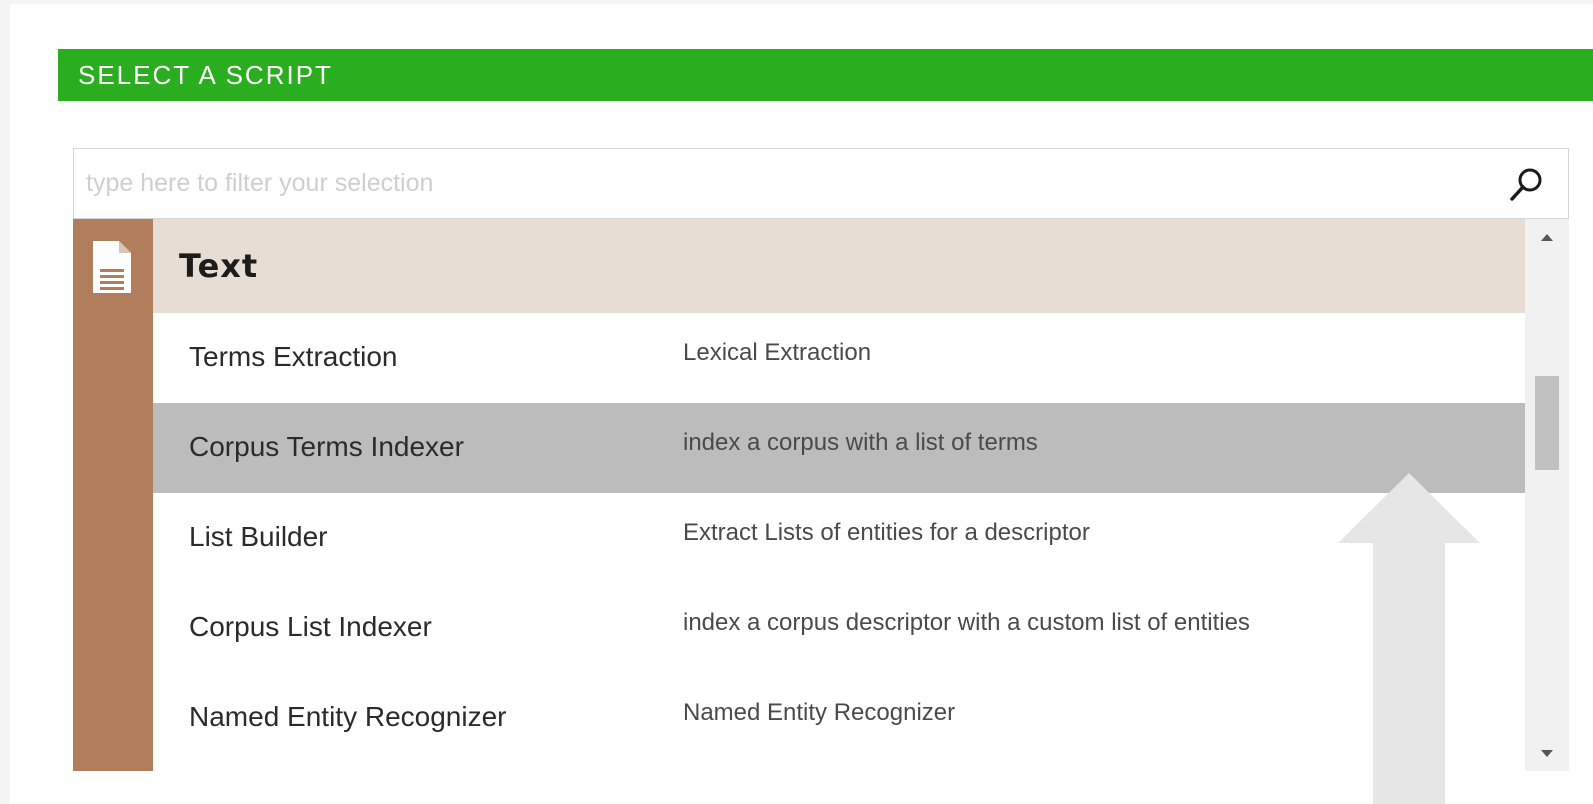 The image size is (1593, 804). I want to click on filter-box, so click(821, 183).